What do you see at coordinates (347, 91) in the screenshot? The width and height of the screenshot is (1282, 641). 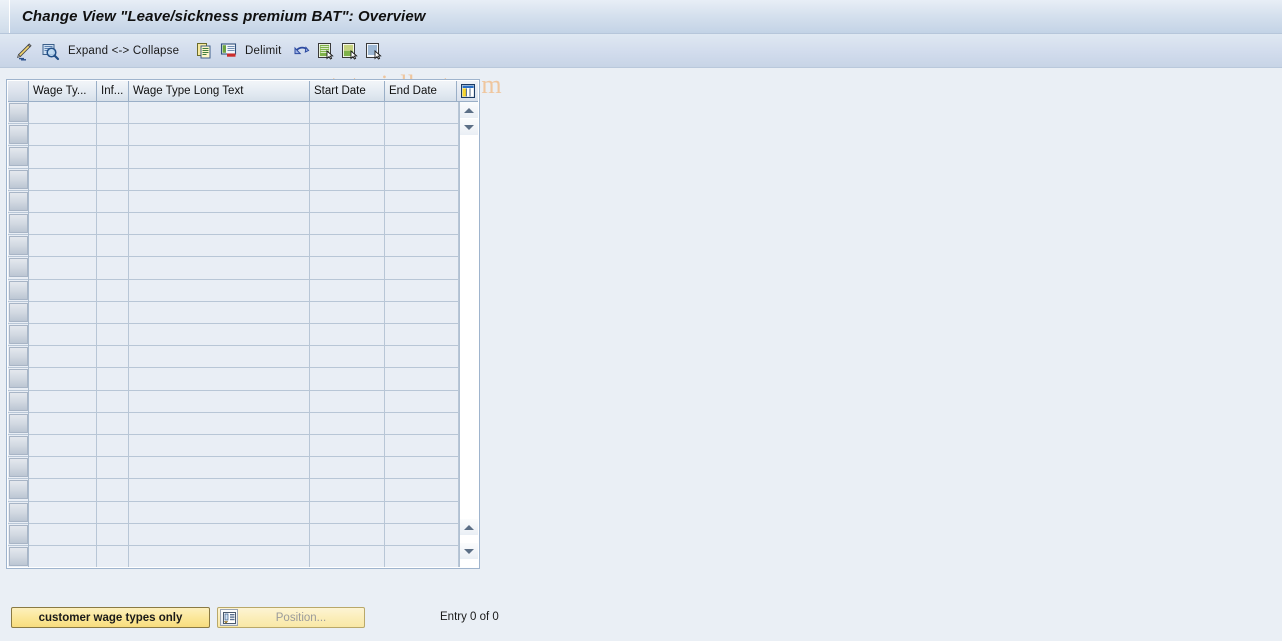 I see `table-header-start-date: Start Date` at bounding box center [347, 91].